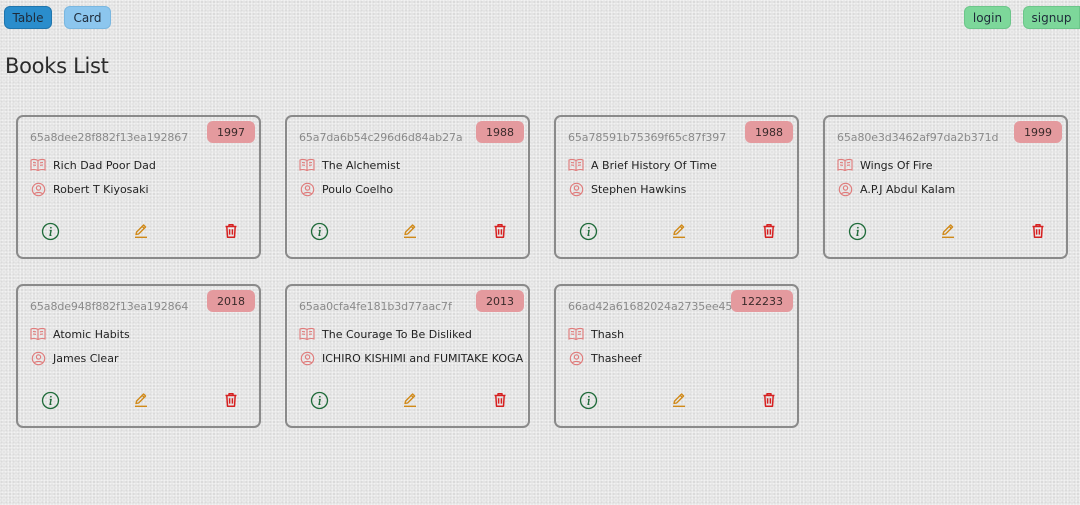 This screenshot has height=505, width=1080. I want to click on book-author: Robert T Kiyosaki, so click(101, 189).